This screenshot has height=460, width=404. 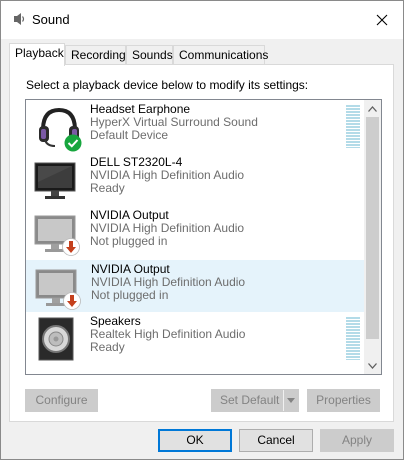 I want to click on tab-communications: Communications, so click(x=220, y=55).